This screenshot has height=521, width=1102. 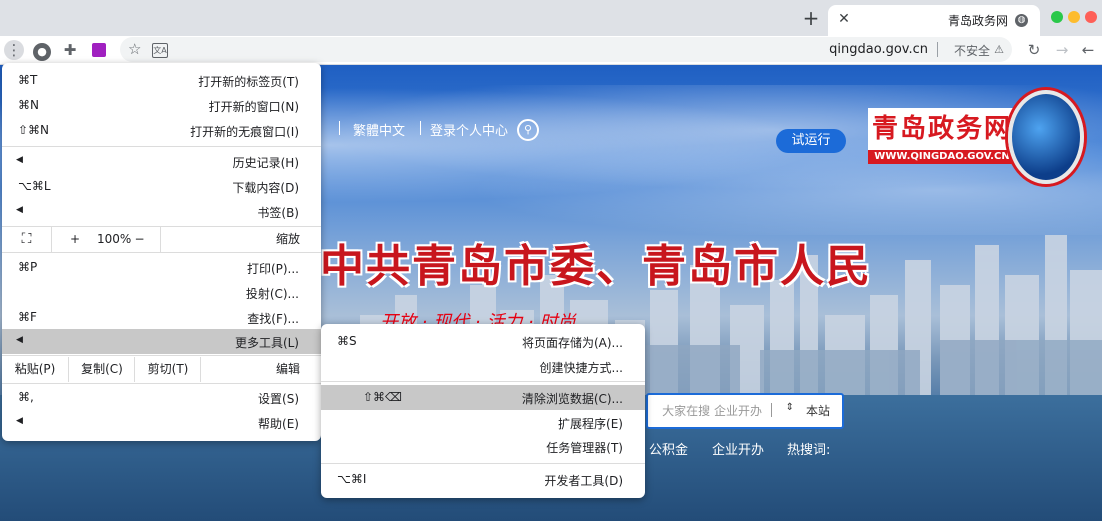 What do you see at coordinates (167, 369) in the screenshot?
I see `cut-button: 剪切(T)` at bounding box center [167, 369].